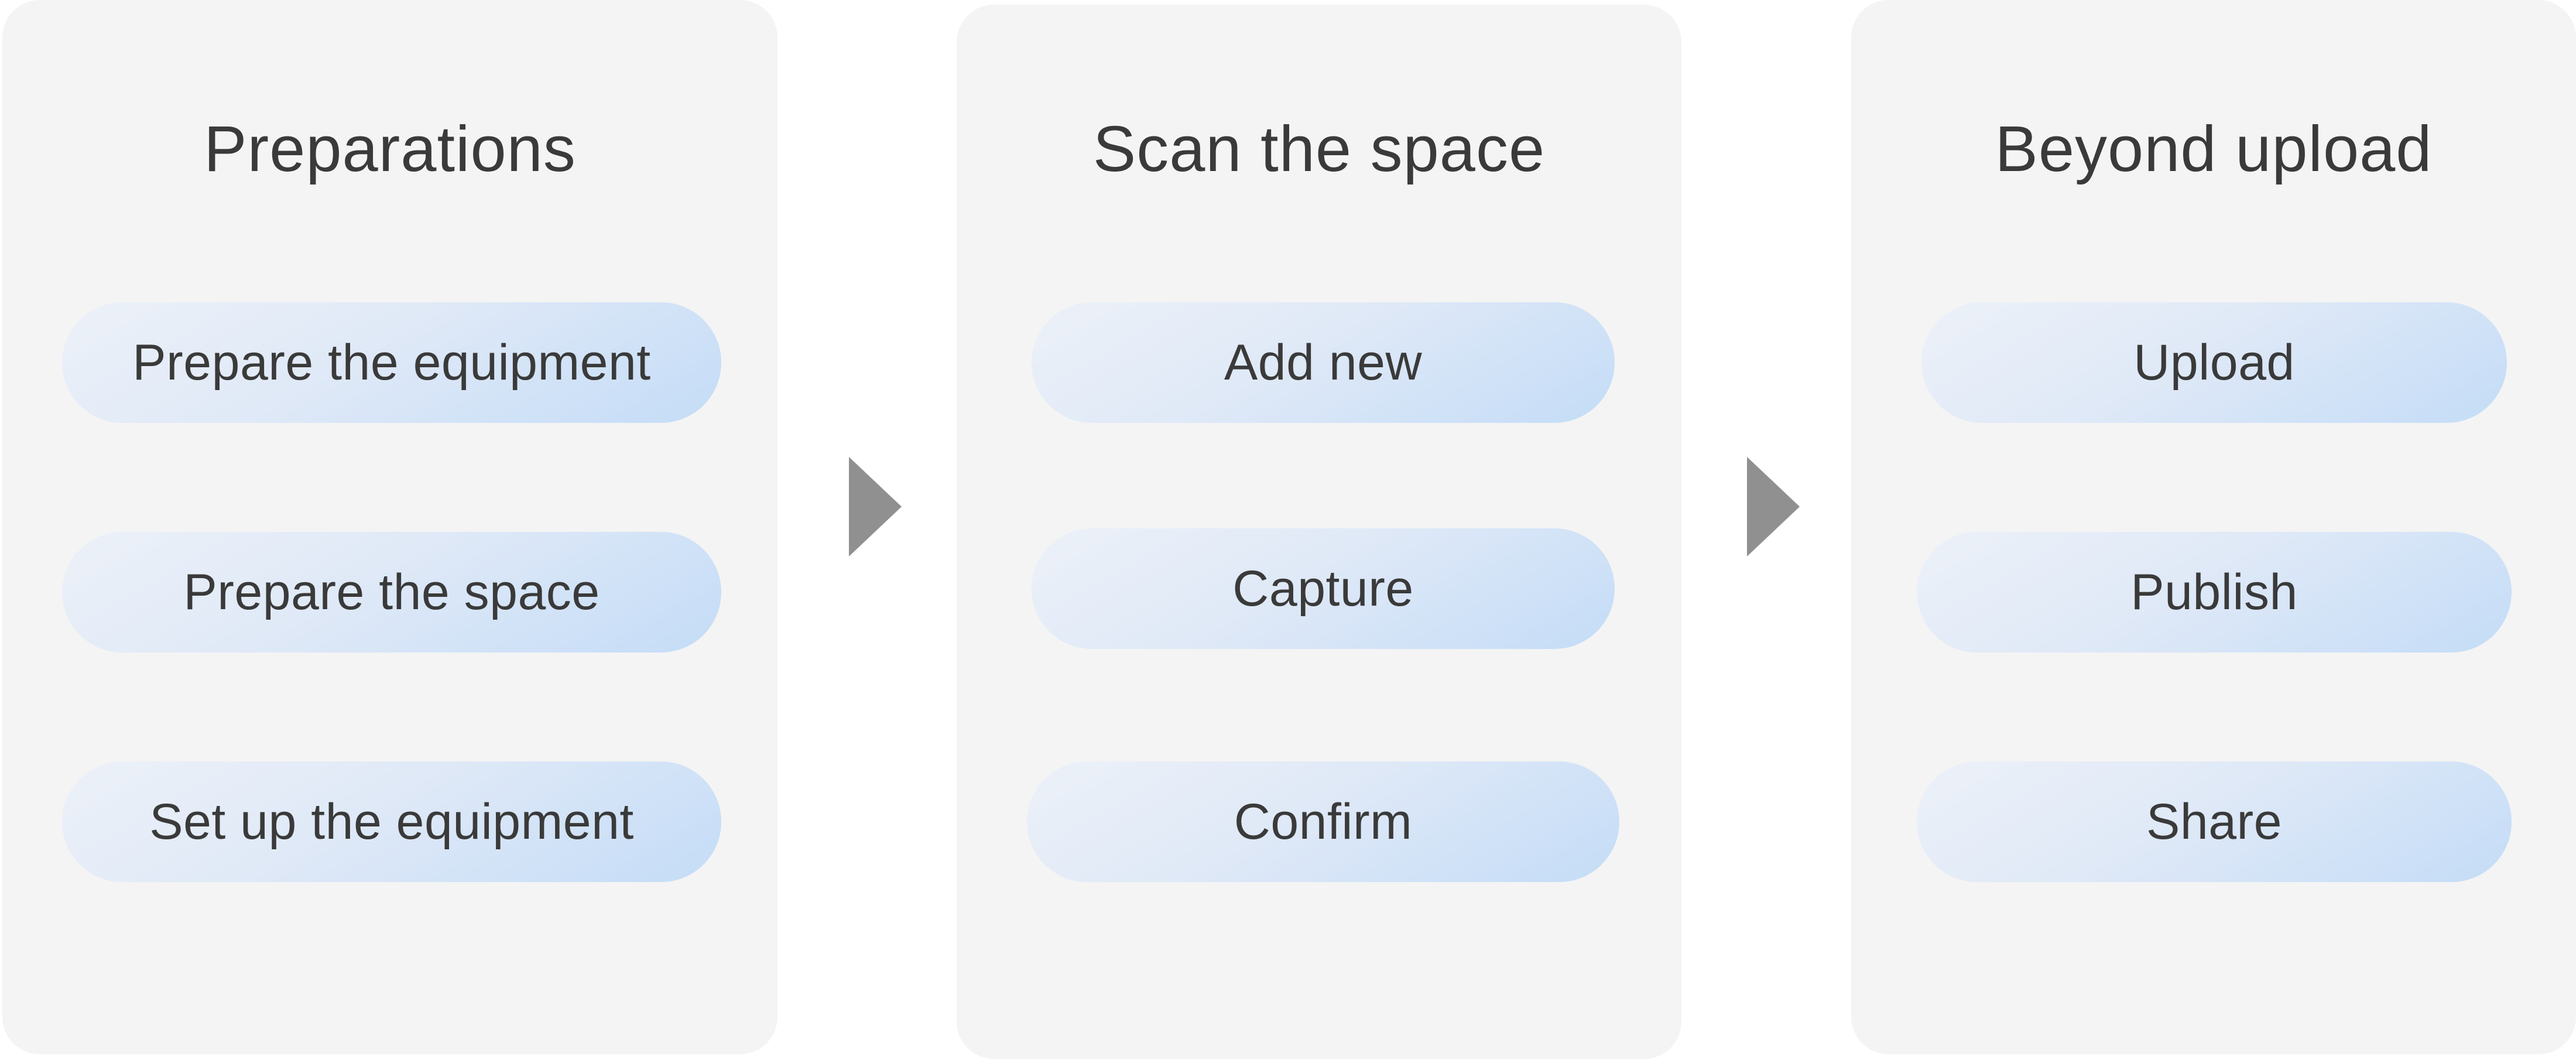 Image resolution: width=2576 pixels, height=1059 pixels. I want to click on stage-title: Preparations, so click(390, 149).